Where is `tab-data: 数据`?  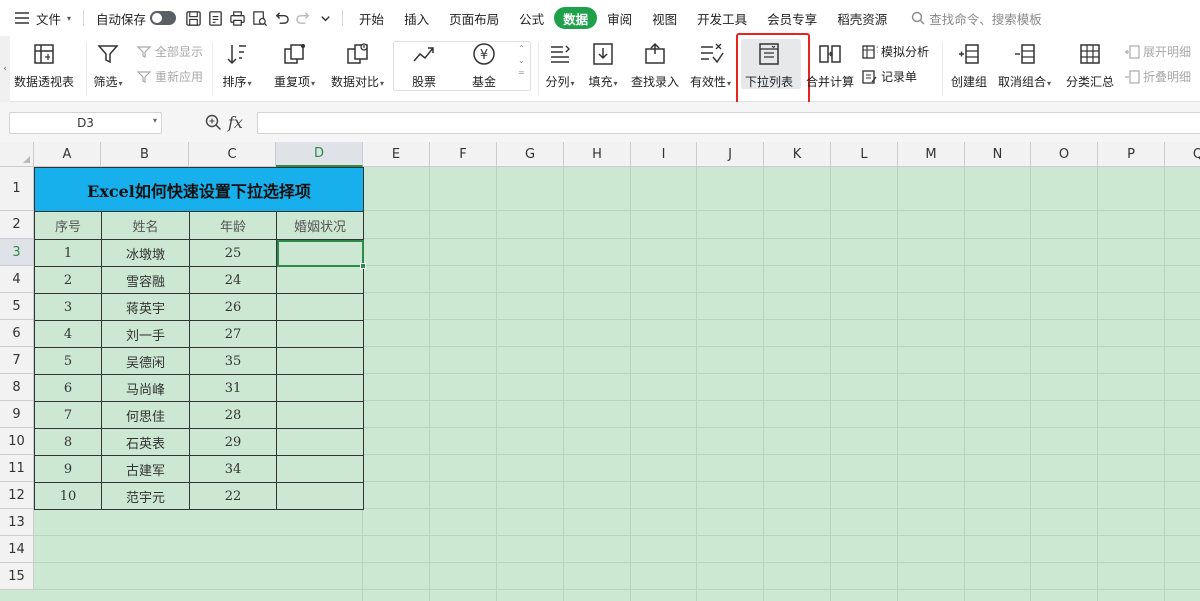
tab-data: 数据 is located at coordinates (576, 18).